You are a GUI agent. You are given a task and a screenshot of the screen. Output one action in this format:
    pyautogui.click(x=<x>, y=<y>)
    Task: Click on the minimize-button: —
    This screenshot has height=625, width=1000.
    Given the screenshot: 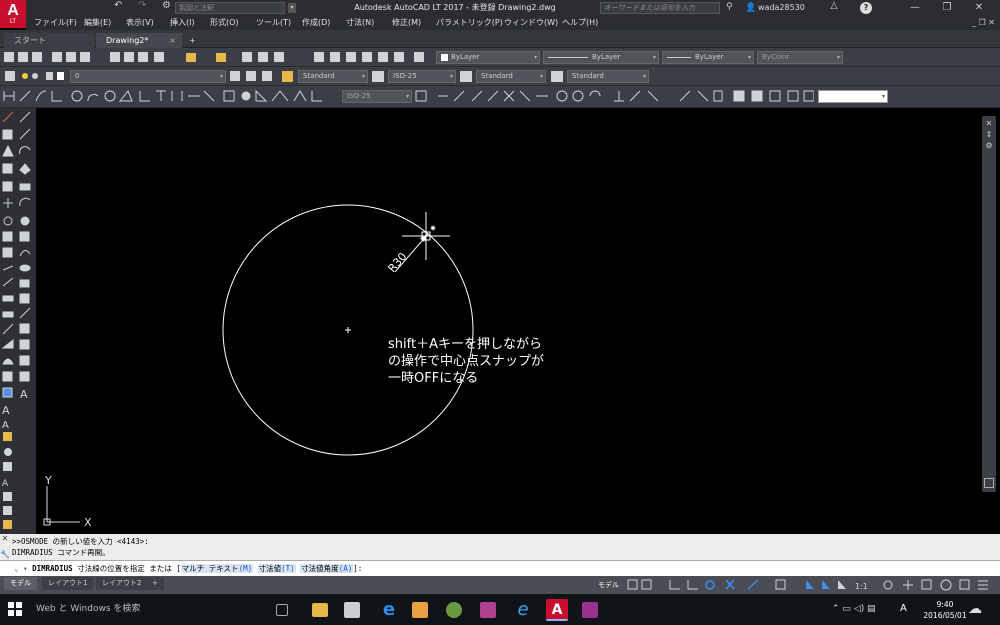 What is the action you would take?
    pyautogui.click(x=915, y=8)
    